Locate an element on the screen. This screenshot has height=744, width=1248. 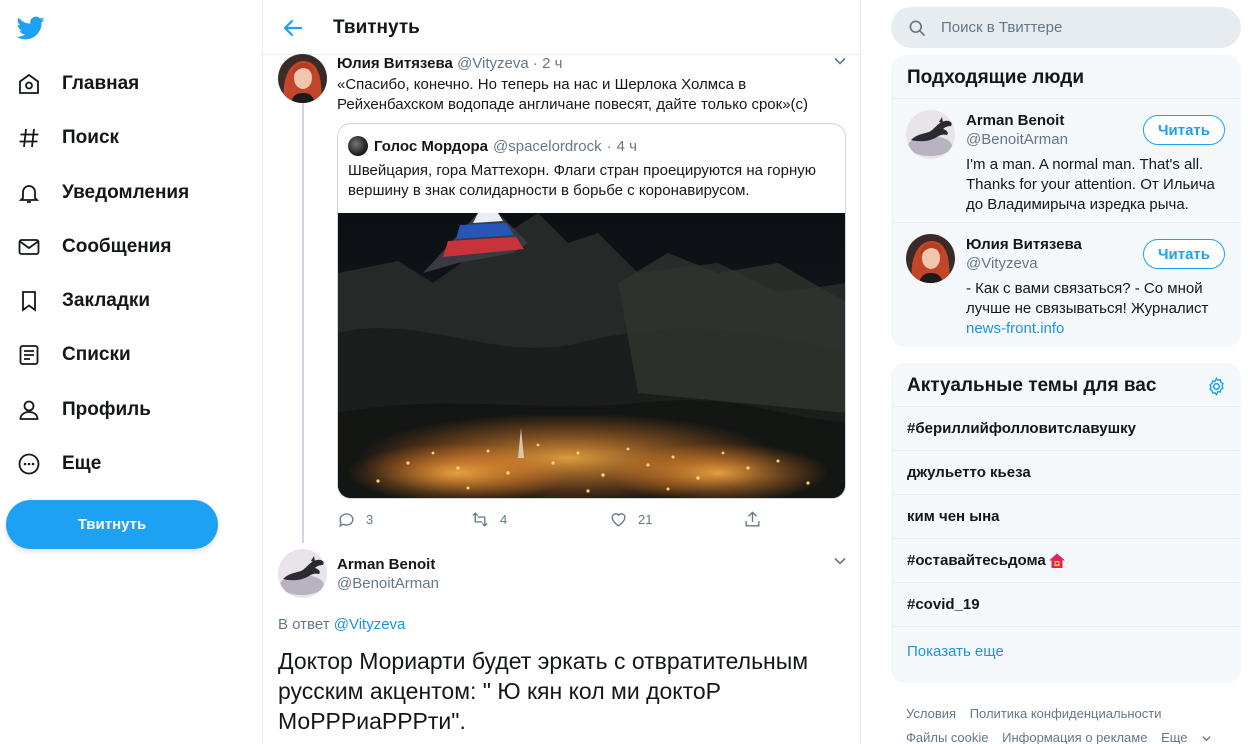
search-input is located at coordinates (1076, 27).